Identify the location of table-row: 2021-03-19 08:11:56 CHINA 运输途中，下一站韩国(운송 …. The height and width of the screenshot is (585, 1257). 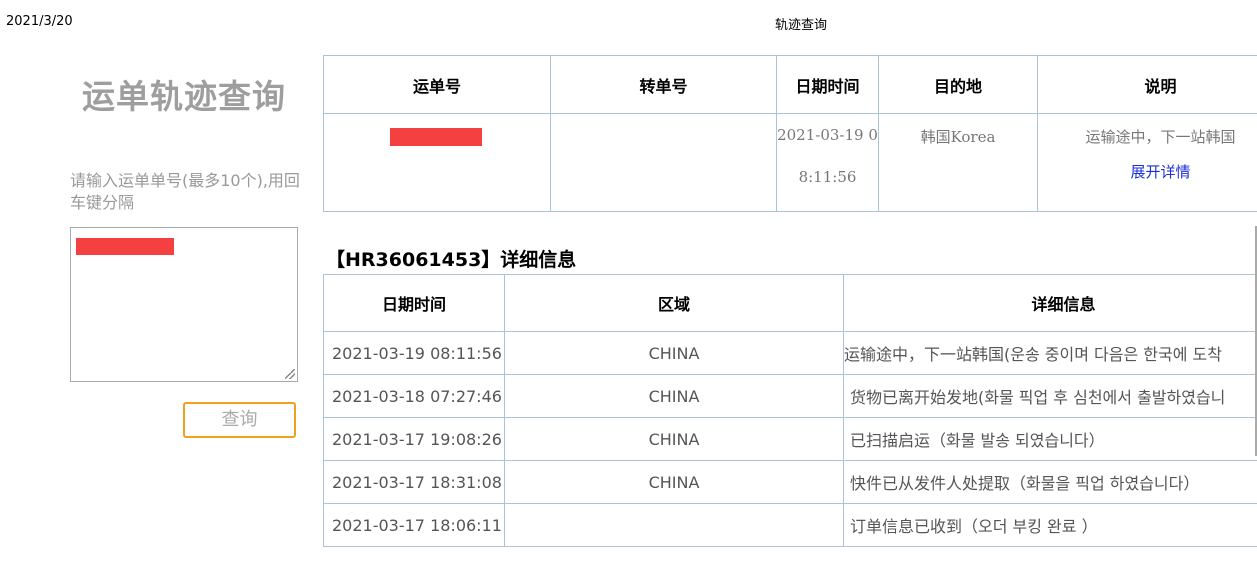
(790, 353).